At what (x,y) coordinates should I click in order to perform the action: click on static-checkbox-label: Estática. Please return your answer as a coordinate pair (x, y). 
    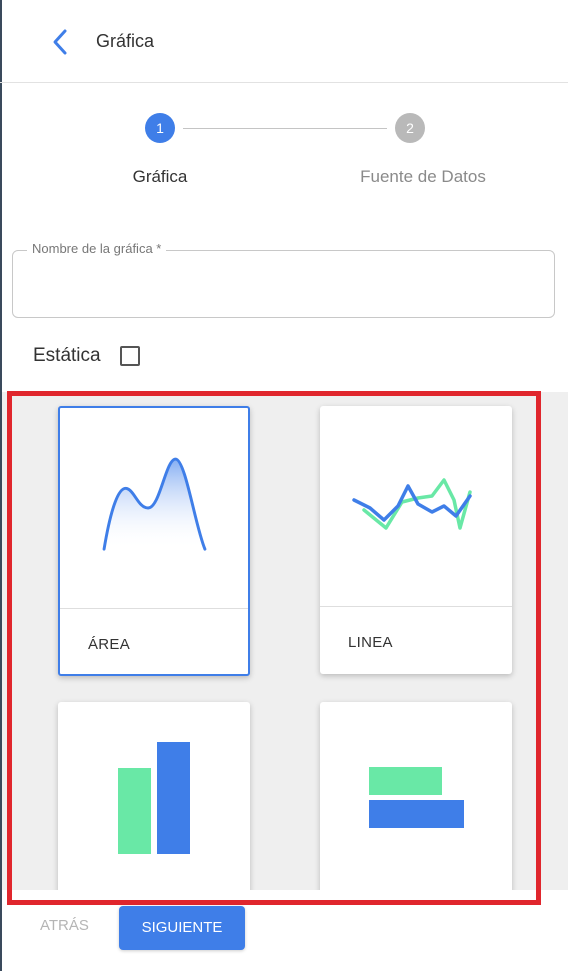
    Looking at the image, I should click on (67, 355).